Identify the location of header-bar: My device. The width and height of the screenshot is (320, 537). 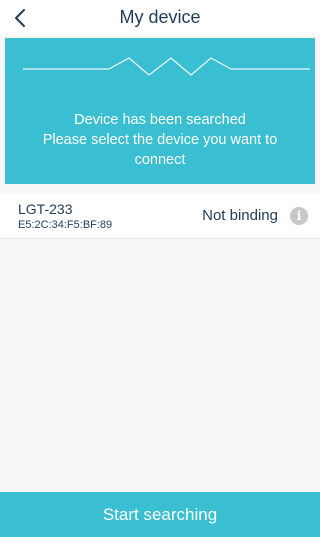
(160, 18).